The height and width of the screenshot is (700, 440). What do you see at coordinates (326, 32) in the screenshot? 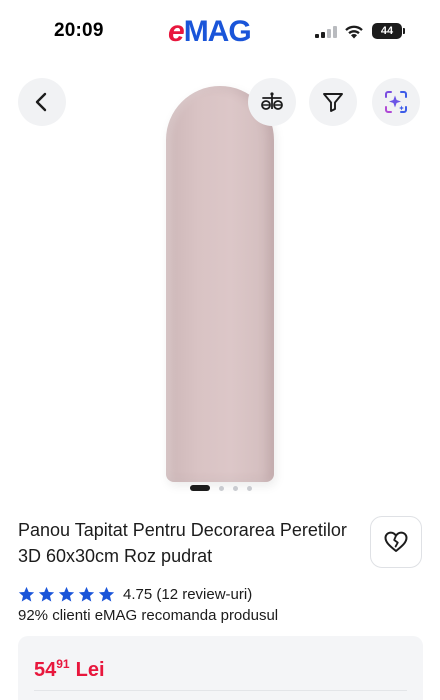
I see `cellular-signal-icon` at bounding box center [326, 32].